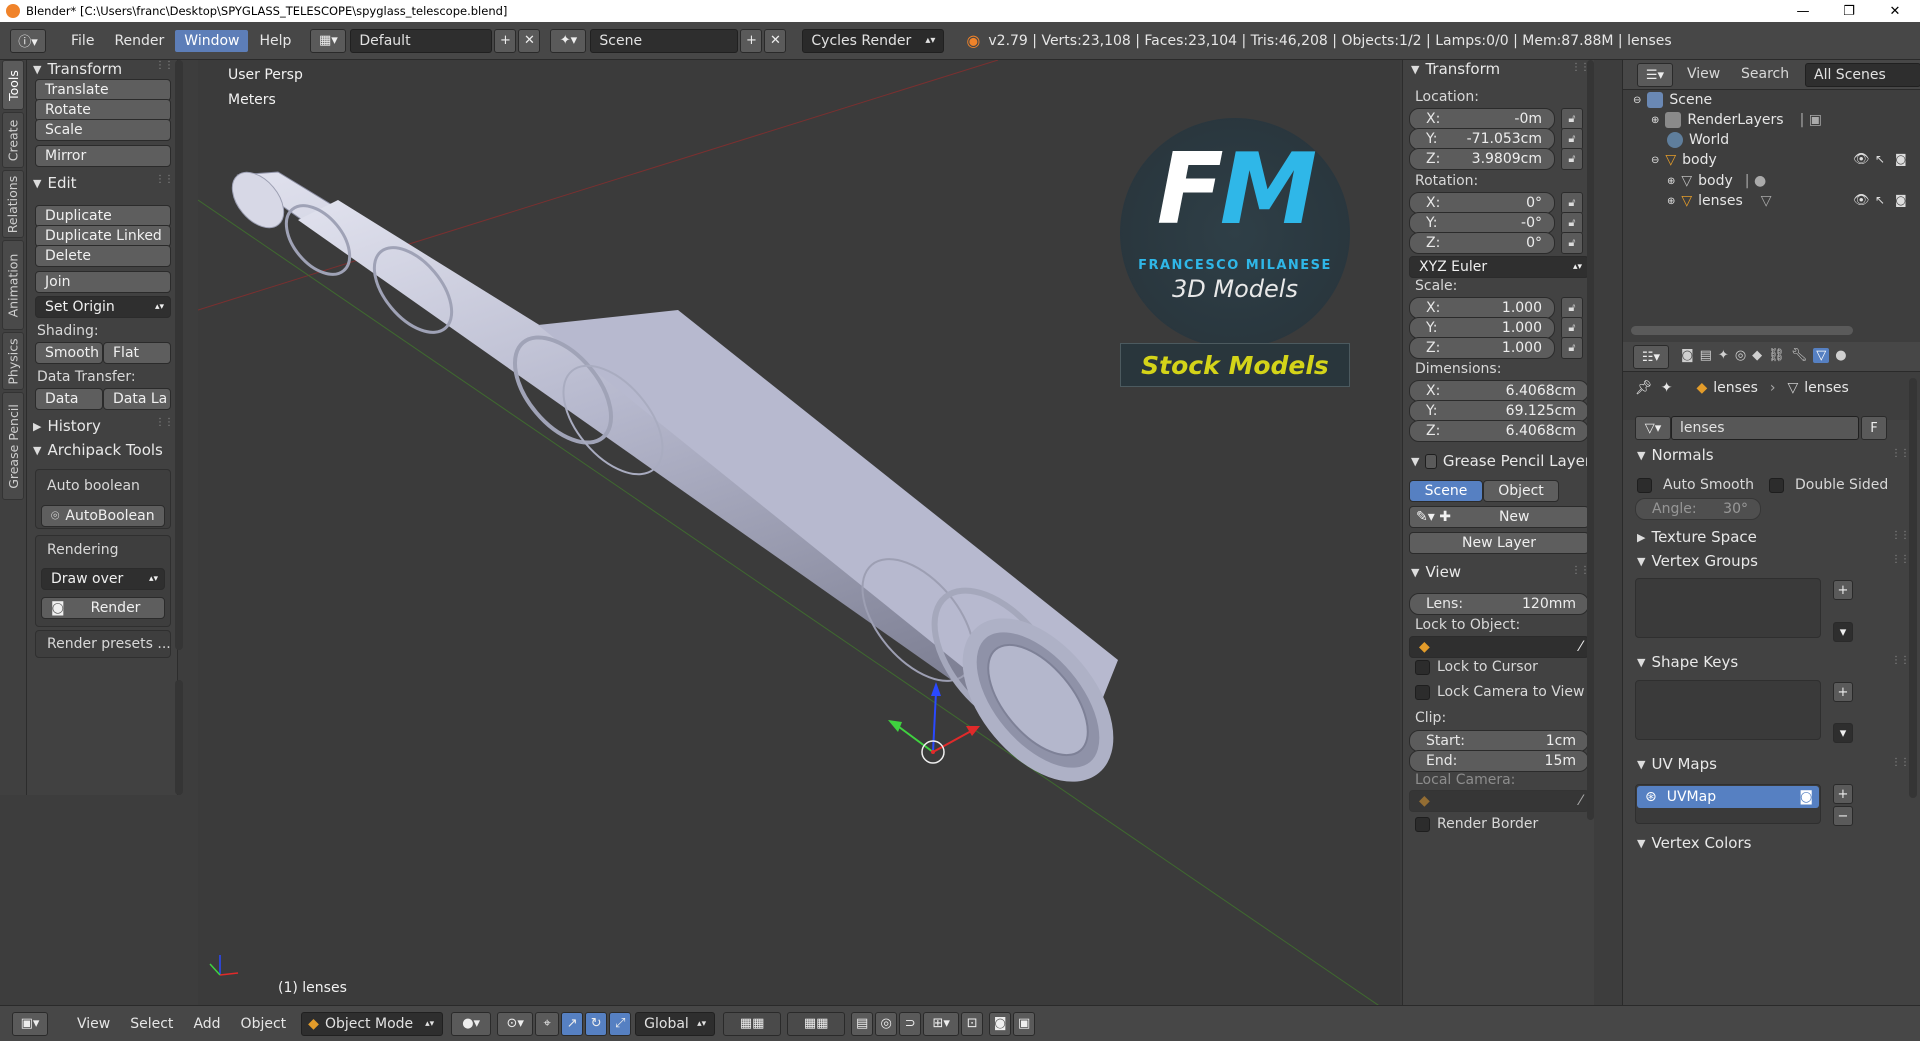 This screenshot has height=1041, width=1920. I want to click on tab-grease-pencil: Grease Pencil, so click(13, 446).